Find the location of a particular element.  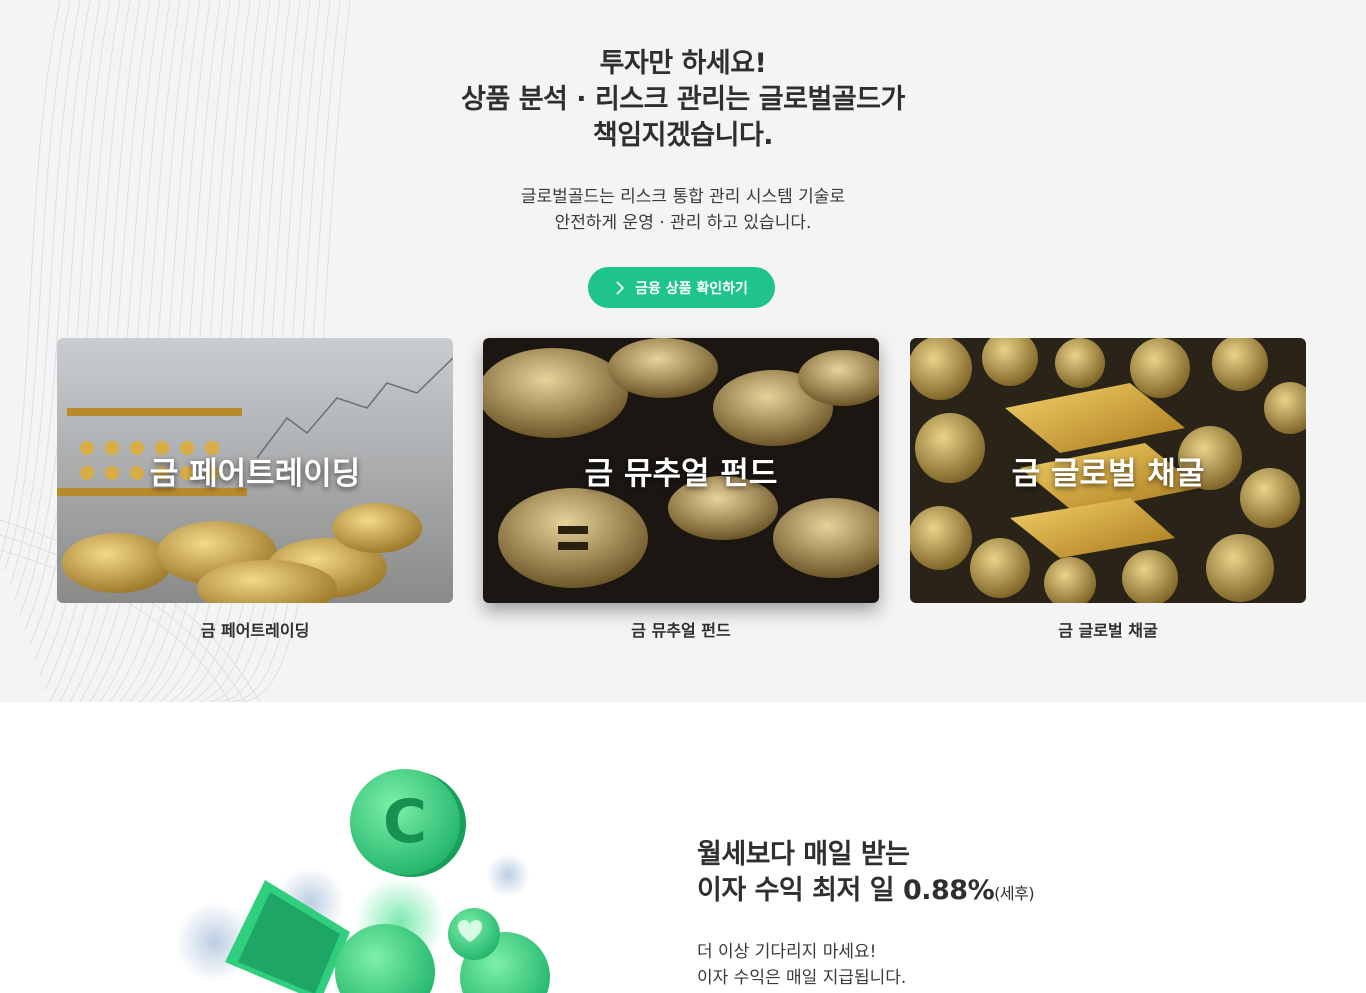

subtext-line-1: 글로벌골드는 리스크 통합 관리 시스템 기술로 is located at coordinates (683, 197).